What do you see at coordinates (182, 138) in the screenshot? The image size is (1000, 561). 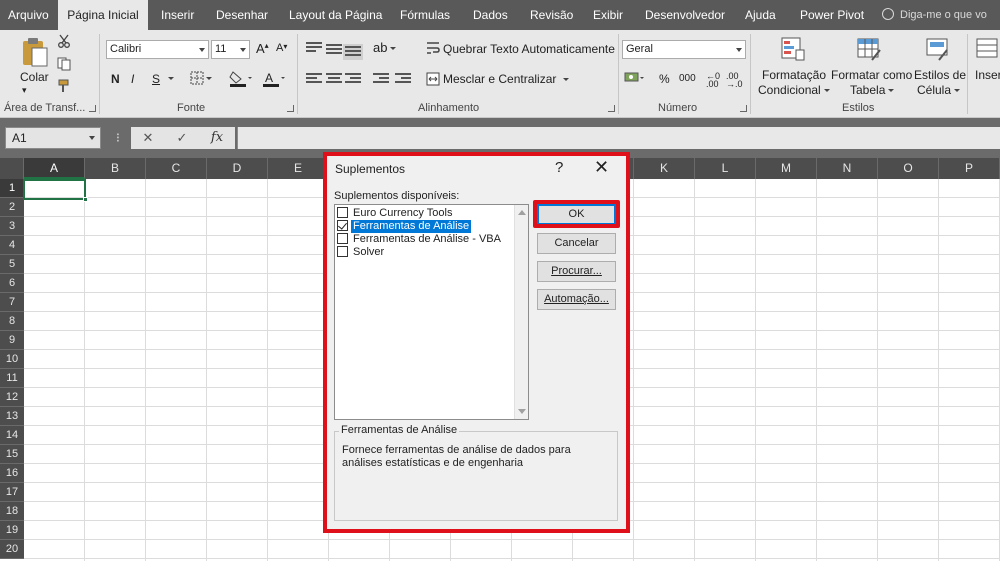 I see `confirm-entry-icon: ✓` at bounding box center [182, 138].